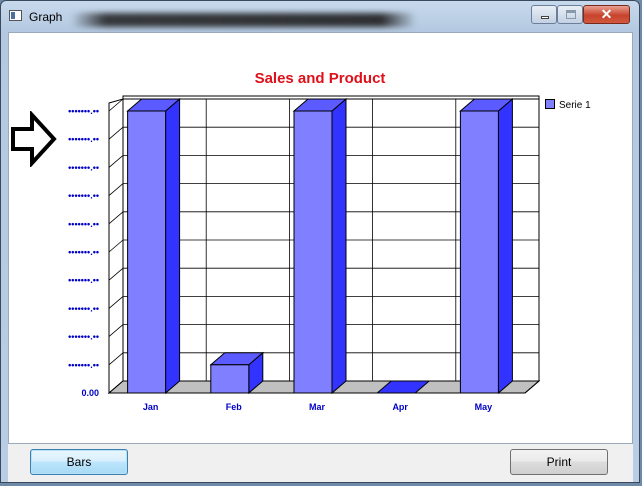 The image size is (642, 486). What do you see at coordinates (90, 393) in the screenshot?
I see `y-tick-label: 0.00` at bounding box center [90, 393].